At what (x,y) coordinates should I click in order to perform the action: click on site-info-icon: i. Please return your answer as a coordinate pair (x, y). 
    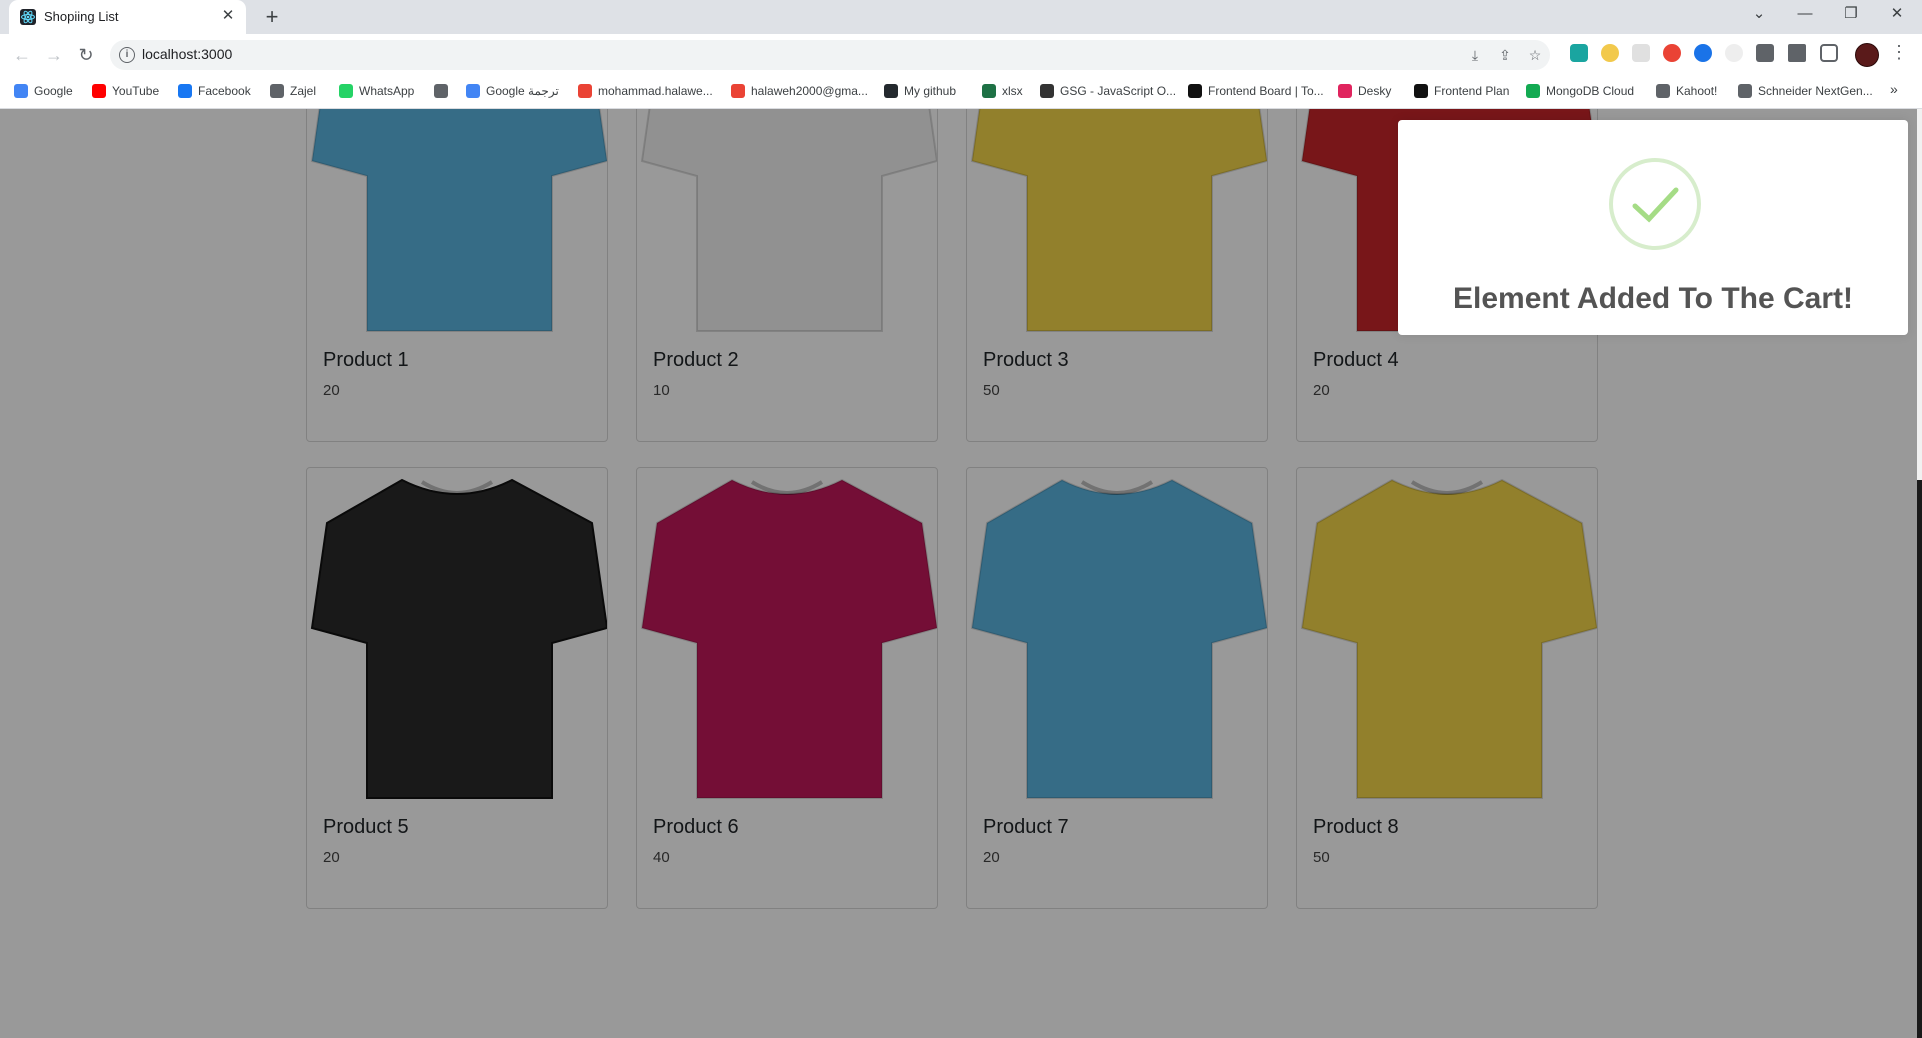
    Looking at the image, I should click on (127, 55).